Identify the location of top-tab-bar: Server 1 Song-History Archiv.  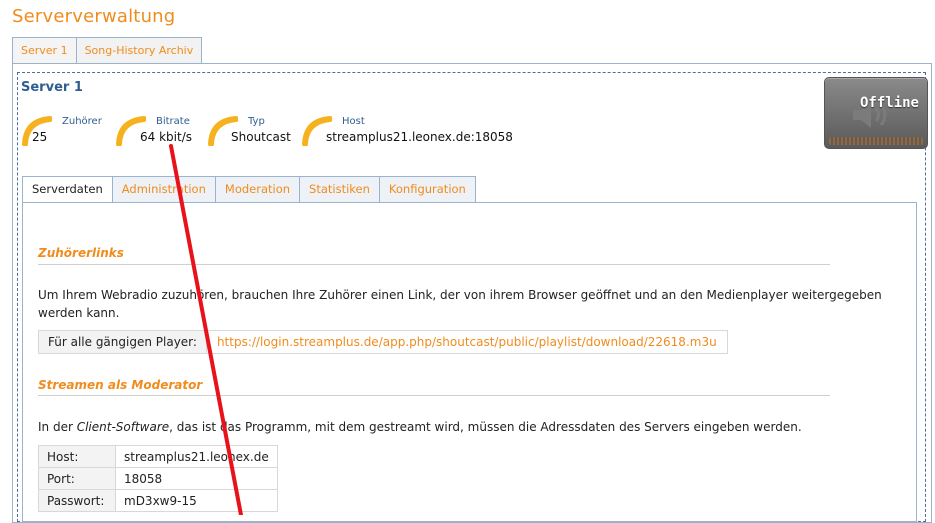
(107, 50).